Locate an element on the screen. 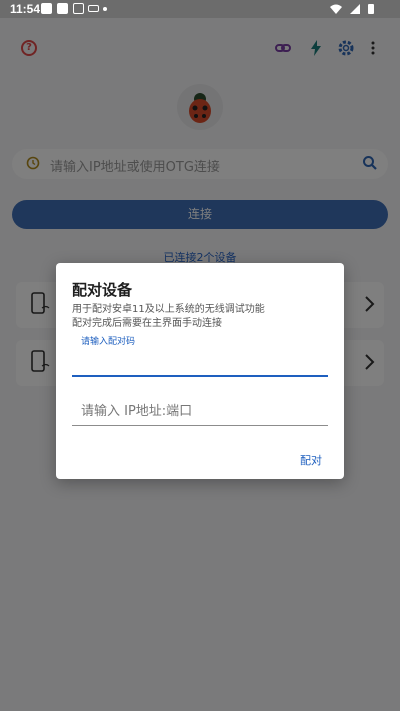 Image resolution: width=400 pixels, height=711 pixels. status-time: 11:54 is located at coordinates (25, 9).